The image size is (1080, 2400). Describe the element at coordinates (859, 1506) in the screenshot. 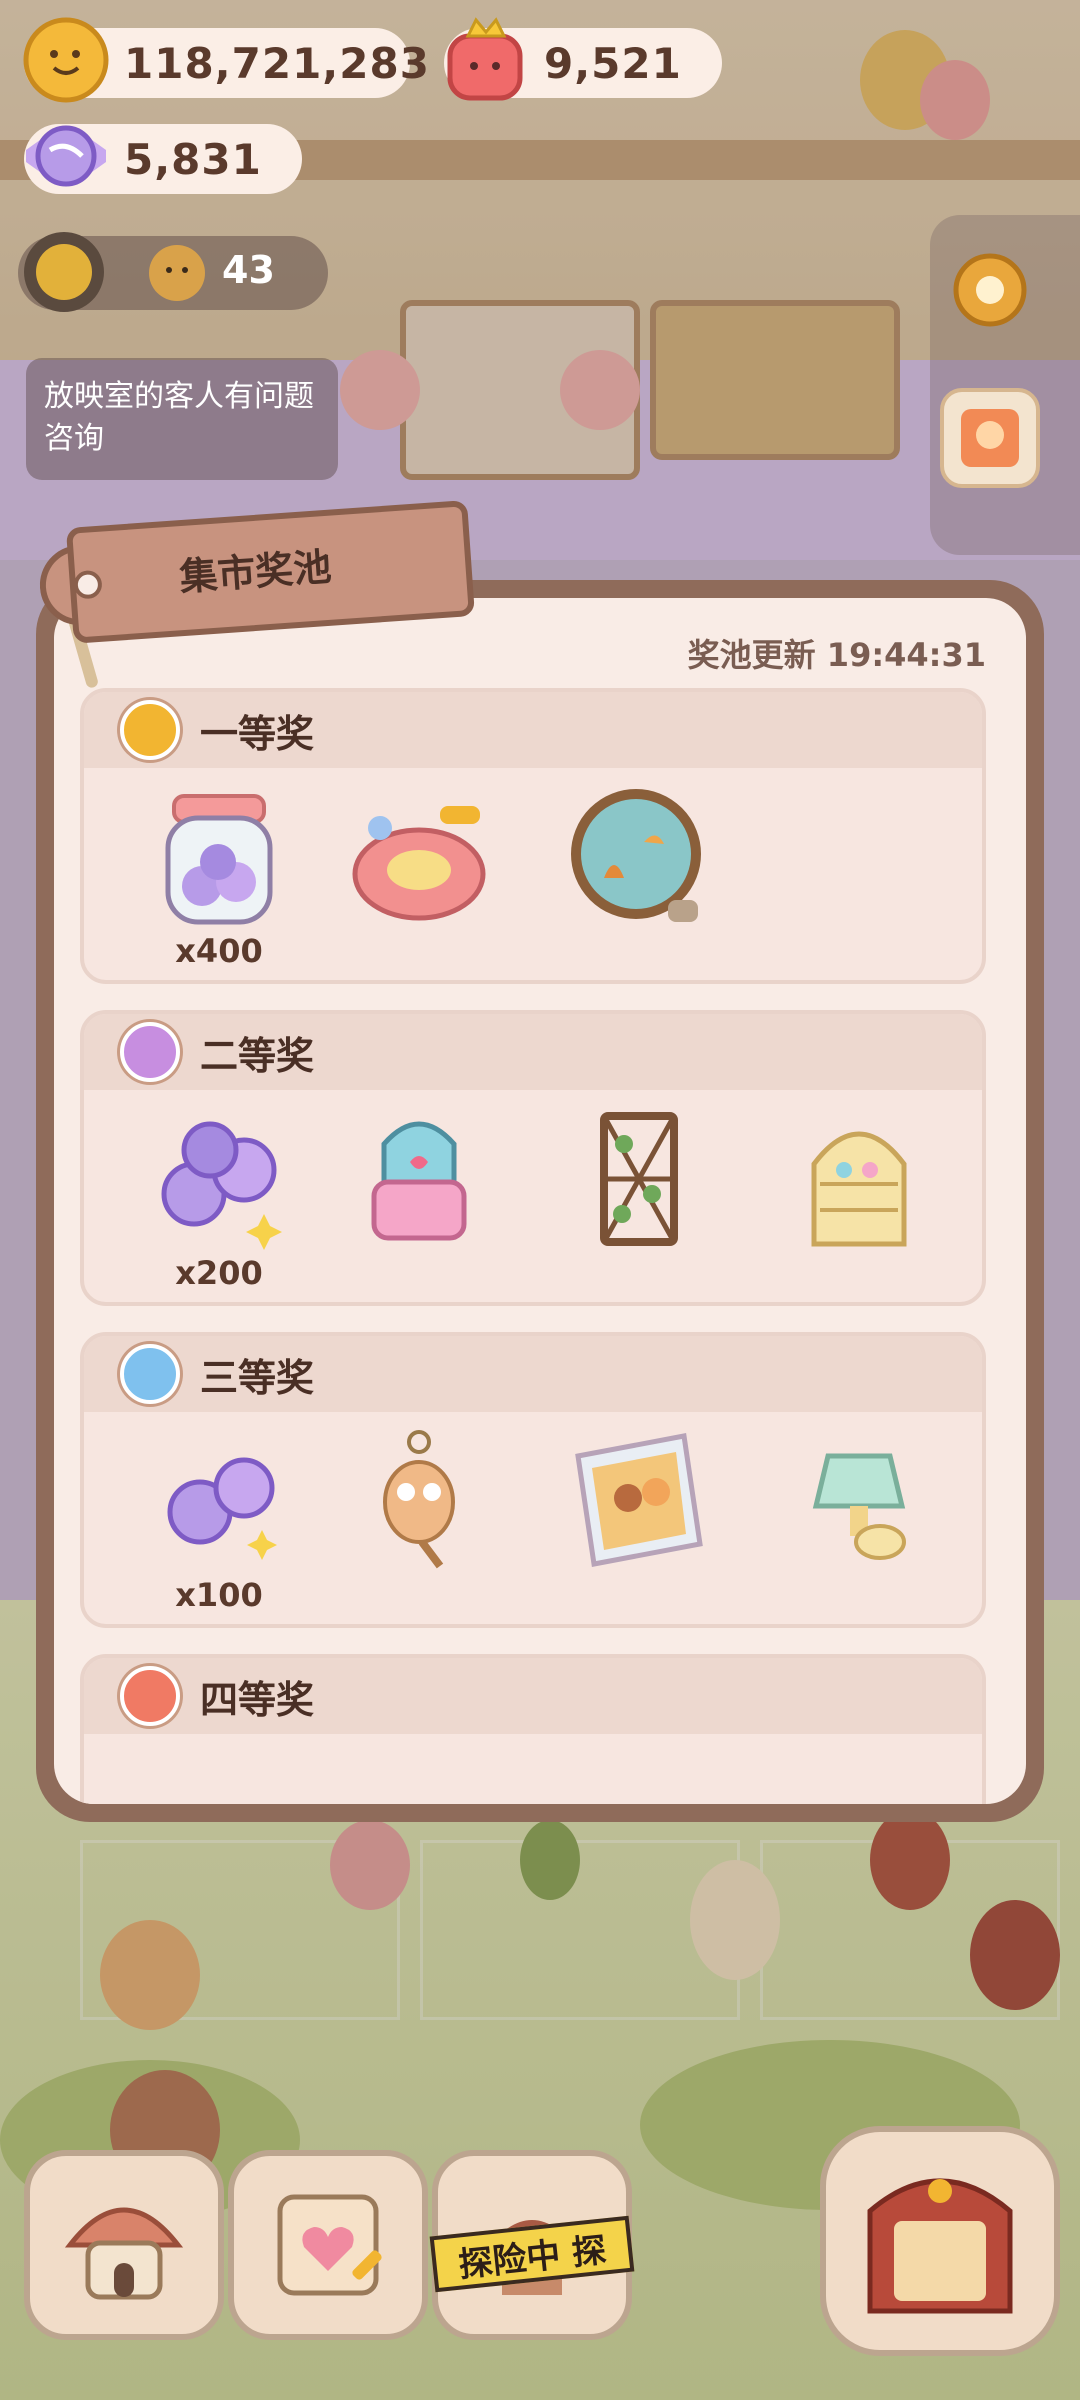

I see `wall-lamp-icon` at that location.